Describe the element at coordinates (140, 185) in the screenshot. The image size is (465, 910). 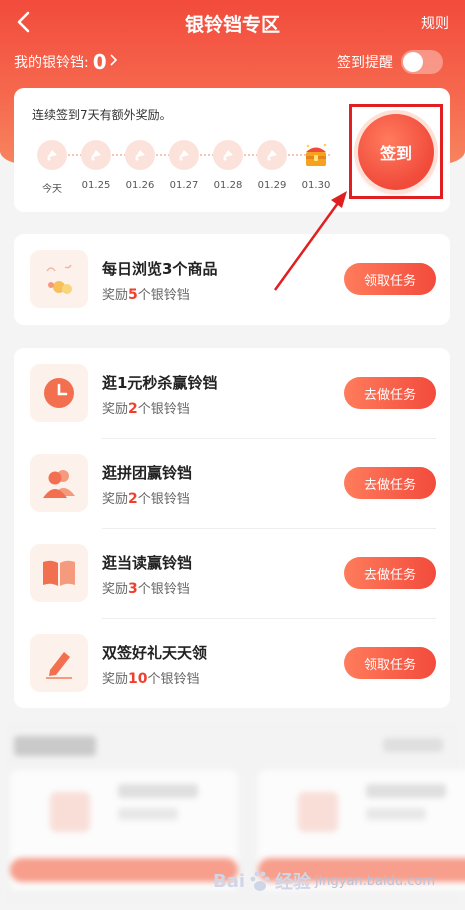
I see `day-label: 01.26` at that location.